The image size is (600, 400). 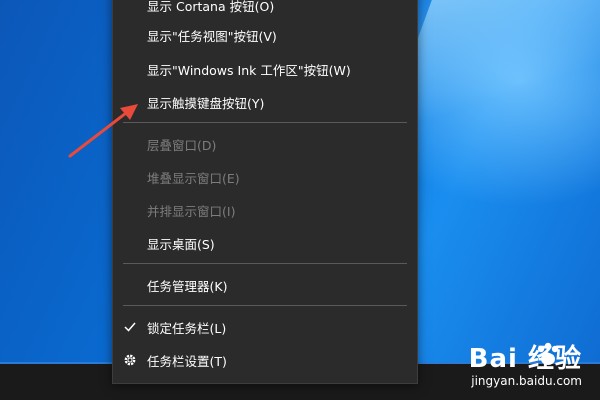 What do you see at coordinates (265, 360) in the screenshot?
I see `menu-item-taskbar-settings: 任务栏设置(T)` at bounding box center [265, 360].